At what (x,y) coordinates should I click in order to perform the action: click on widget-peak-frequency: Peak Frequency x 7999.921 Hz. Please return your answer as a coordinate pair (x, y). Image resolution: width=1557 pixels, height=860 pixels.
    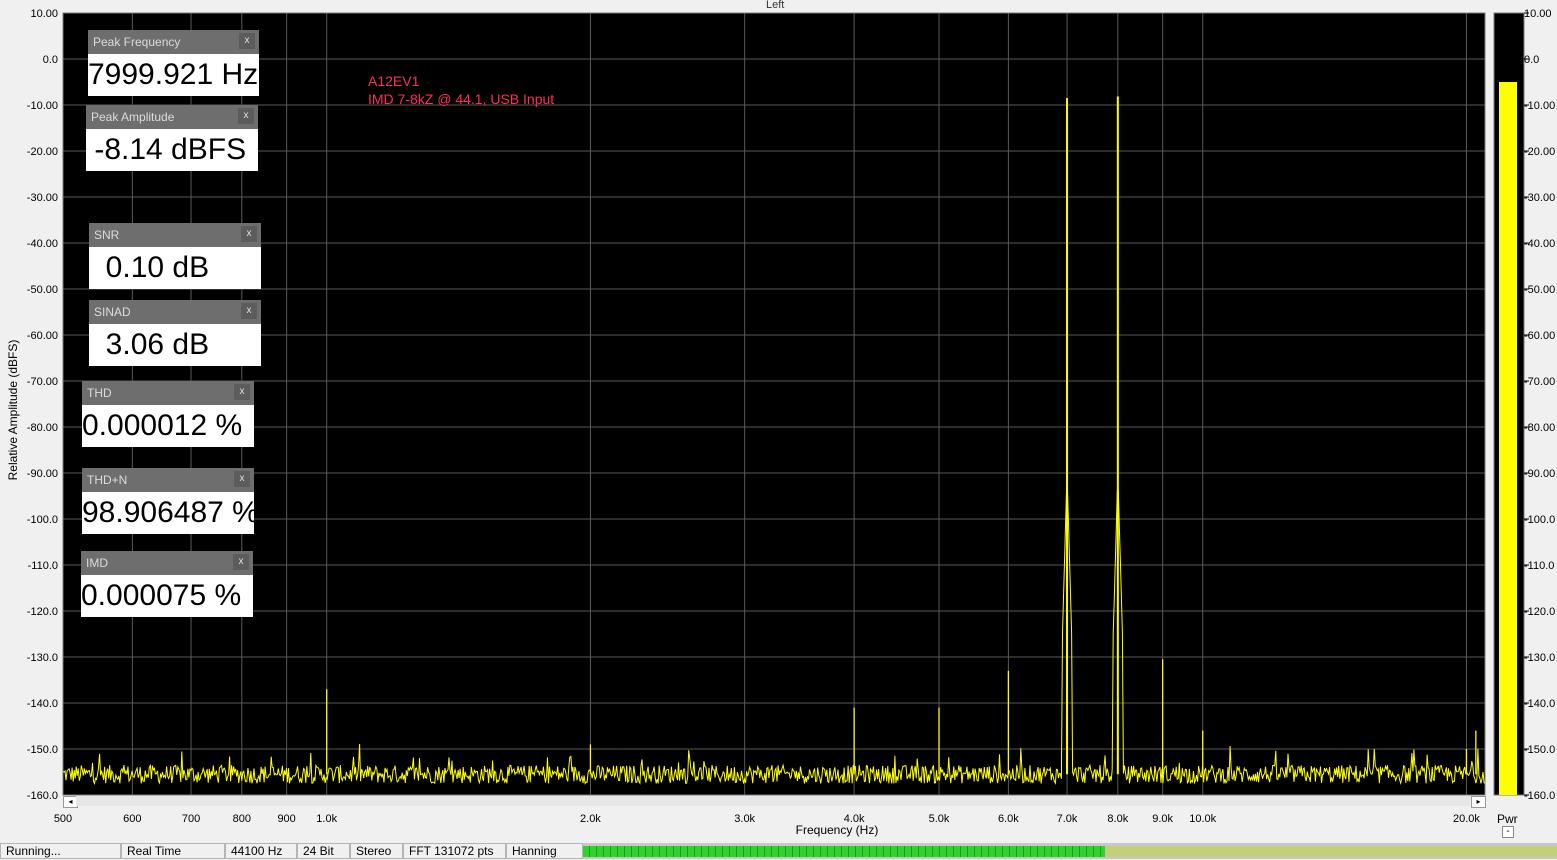
    Looking at the image, I should click on (173, 63).